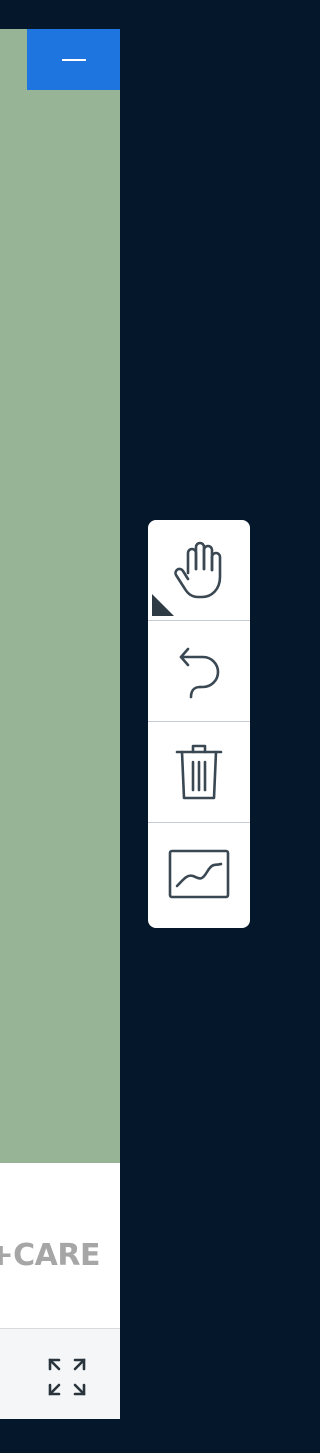 The height and width of the screenshot is (1453, 320). I want to click on chart-tool-button, so click(199, 873).